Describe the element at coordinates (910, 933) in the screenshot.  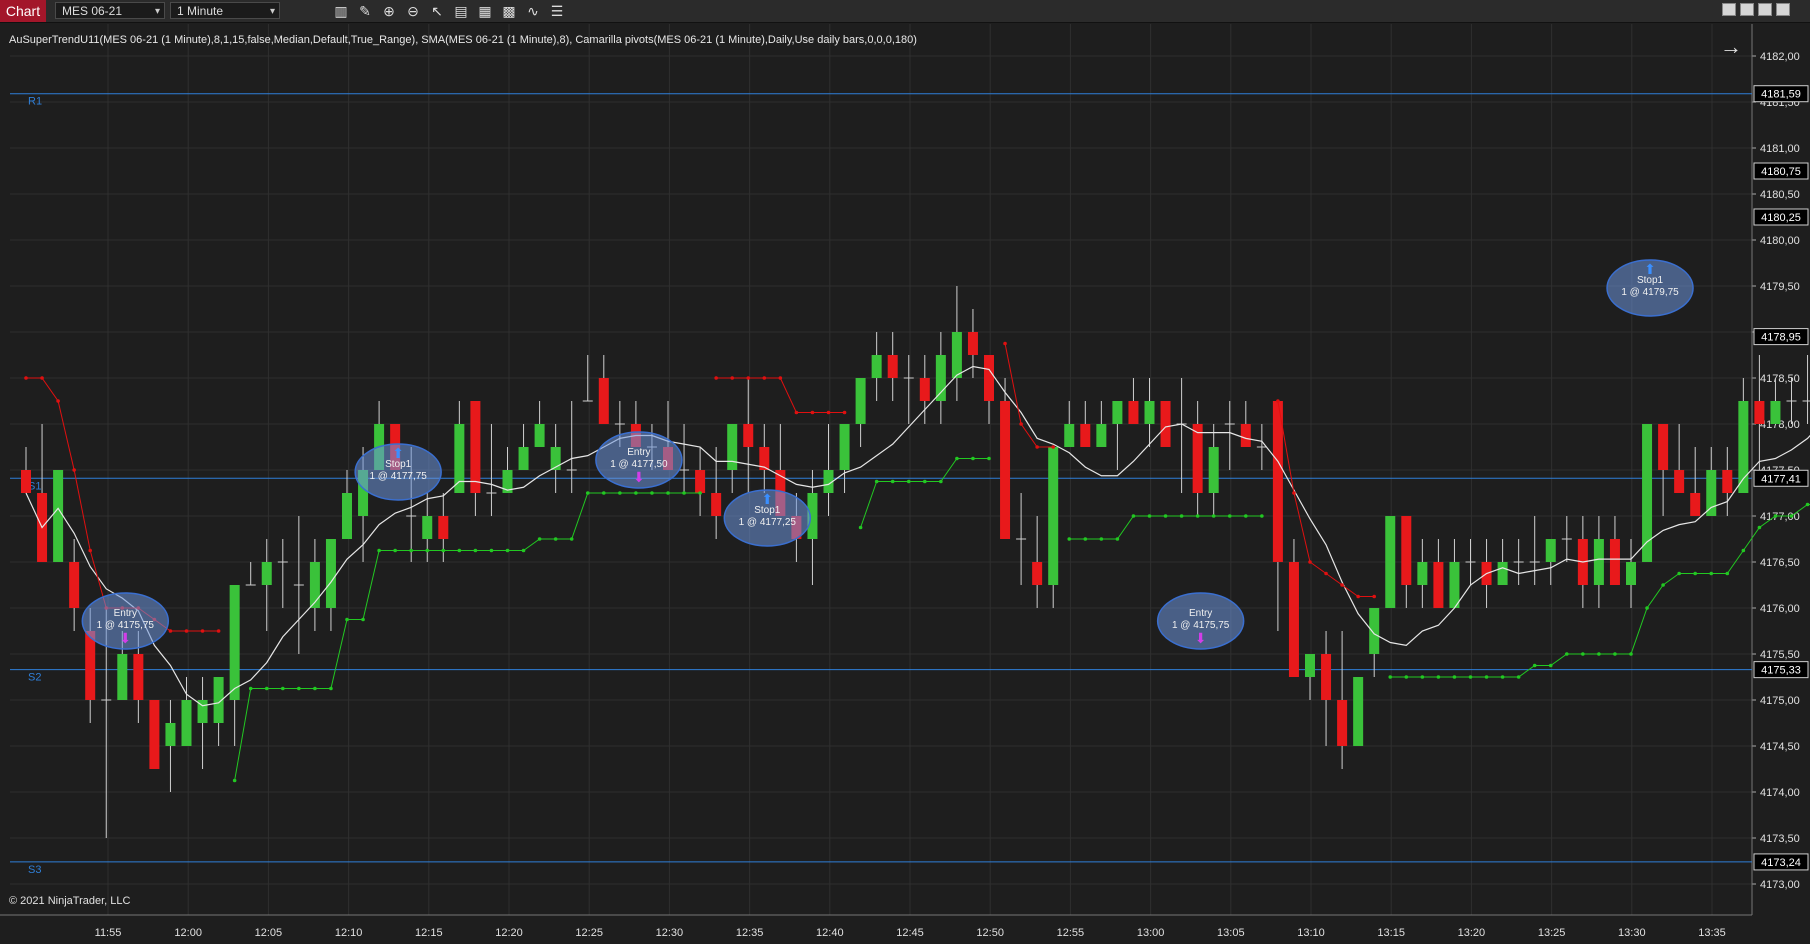
I see `x-tick-label: 12:45` at that location.